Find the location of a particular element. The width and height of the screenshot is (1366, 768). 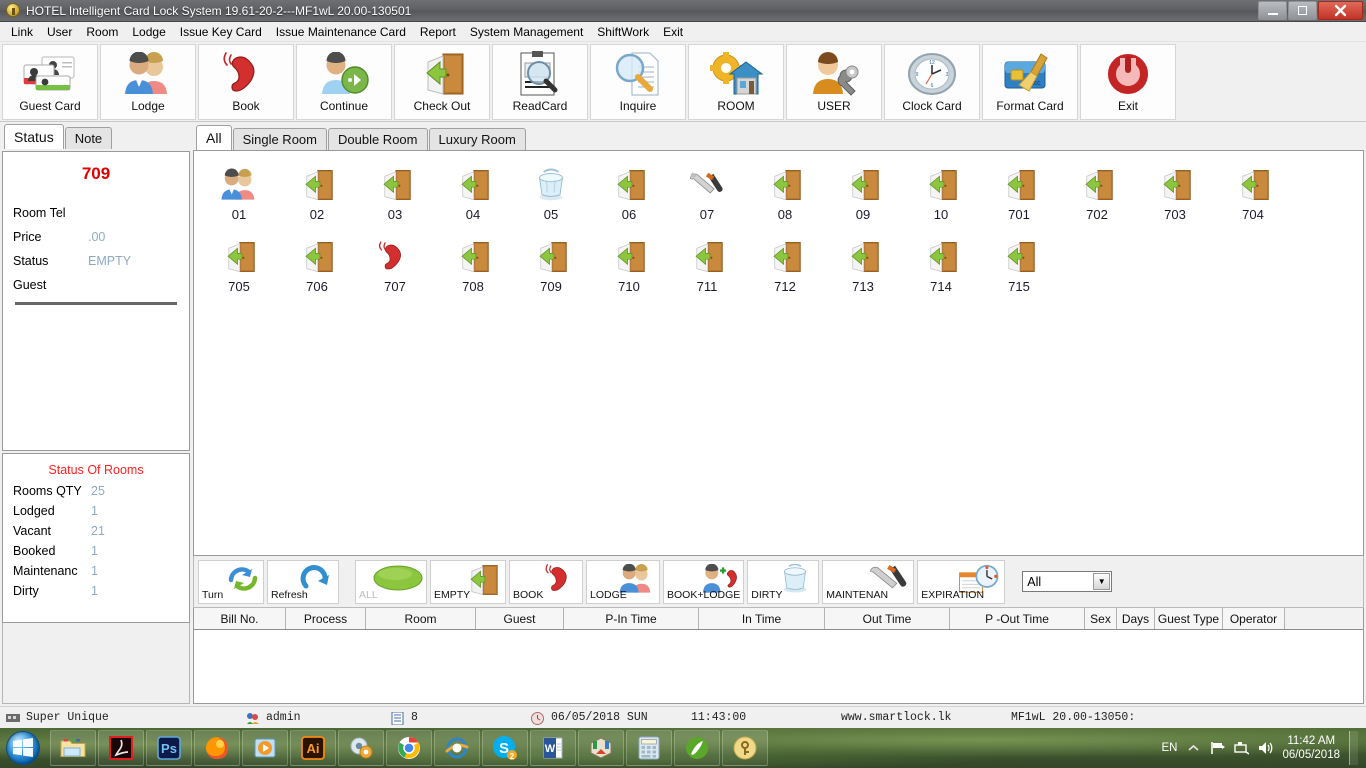

toolbar-button-user: USER is located at coordinates (834, 82).